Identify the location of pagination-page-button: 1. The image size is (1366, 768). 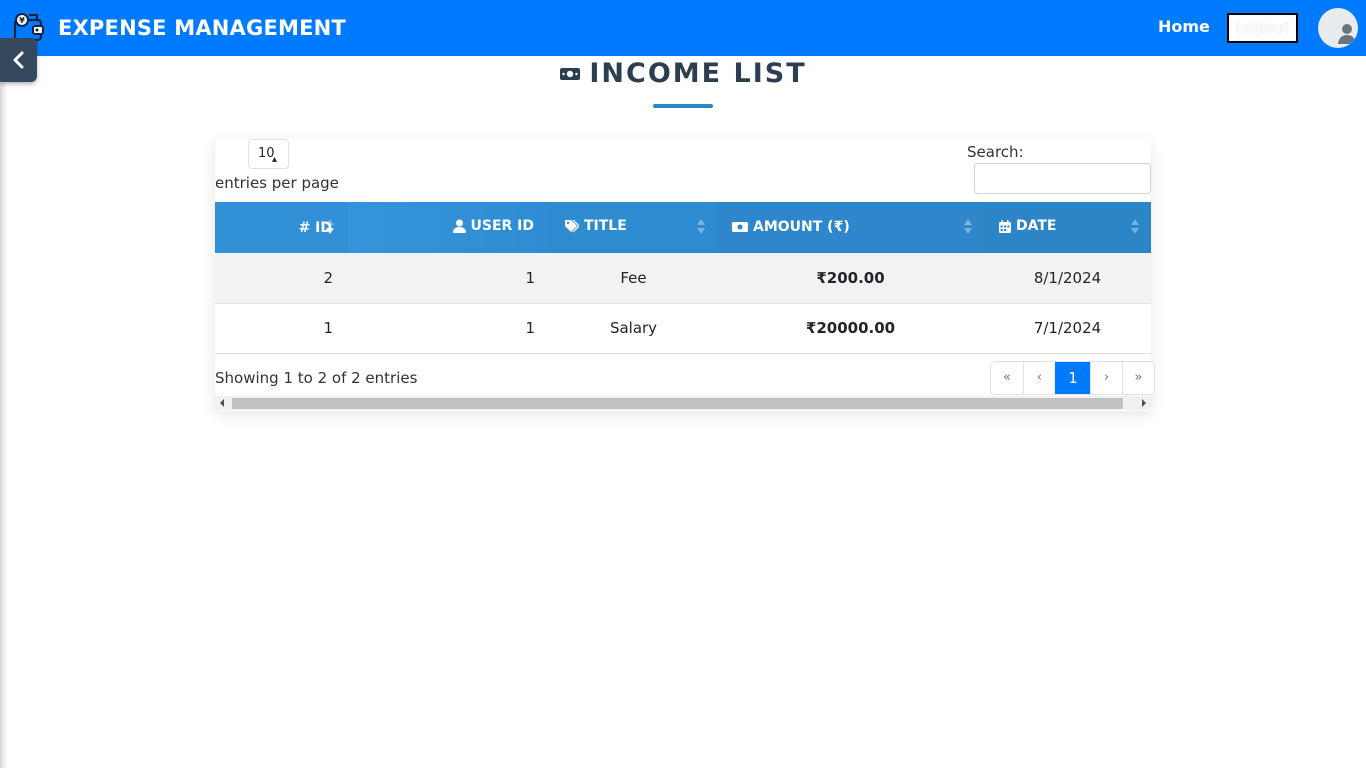
(1072, 378).